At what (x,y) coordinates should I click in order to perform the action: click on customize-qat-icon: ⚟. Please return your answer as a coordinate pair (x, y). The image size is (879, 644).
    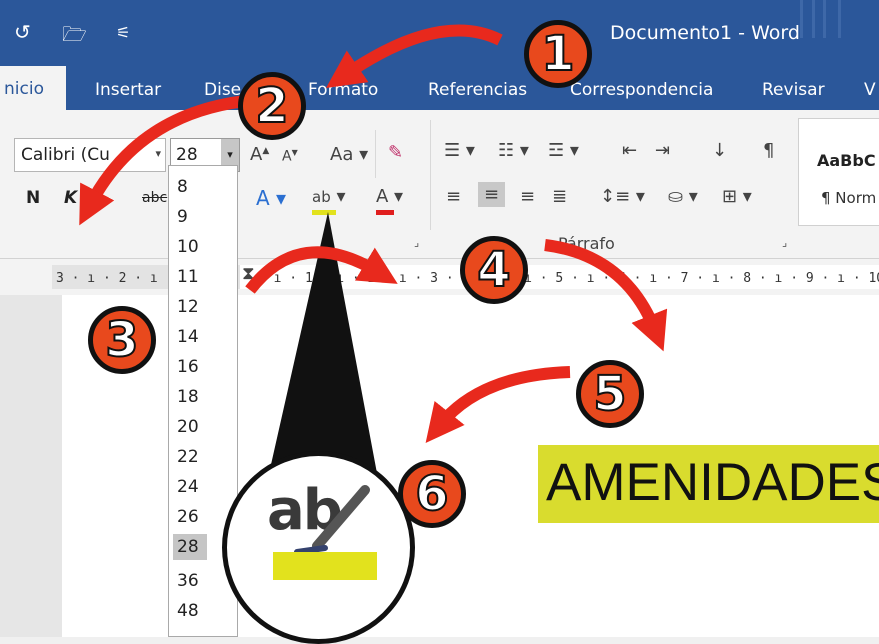
    Looking at the image, I should click on (123, 32).